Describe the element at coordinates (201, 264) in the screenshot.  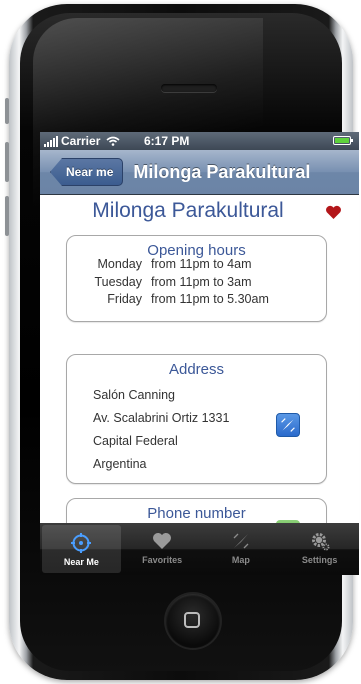
I see `hours-time: from 11pm to 4am` at that location.